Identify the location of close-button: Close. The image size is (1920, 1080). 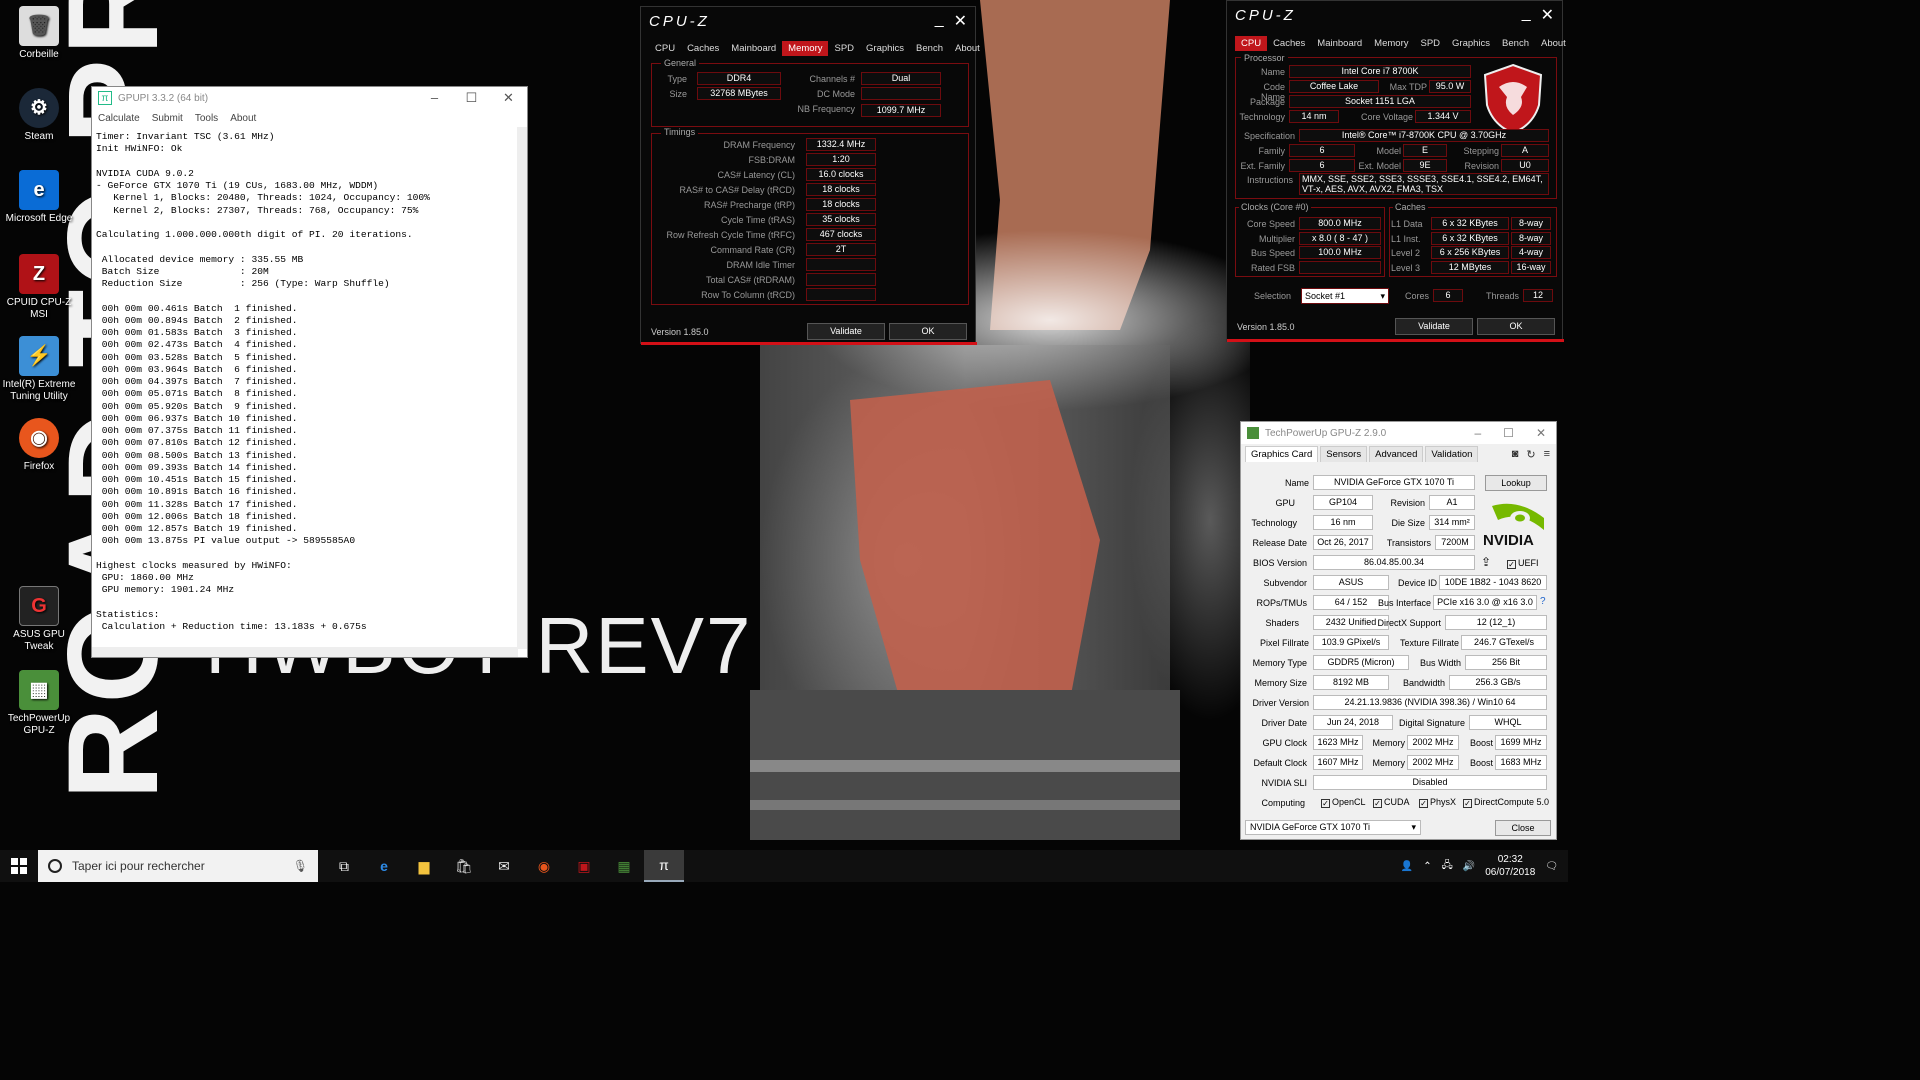
(1523, 828).